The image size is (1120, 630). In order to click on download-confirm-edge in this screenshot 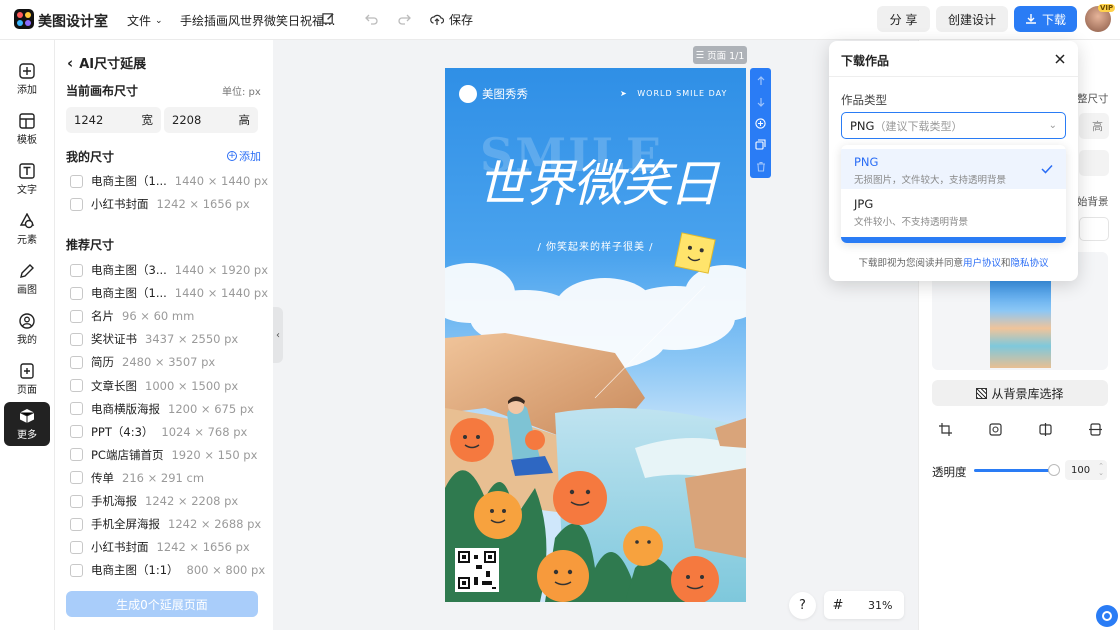, I will do `click(953, 240)`.